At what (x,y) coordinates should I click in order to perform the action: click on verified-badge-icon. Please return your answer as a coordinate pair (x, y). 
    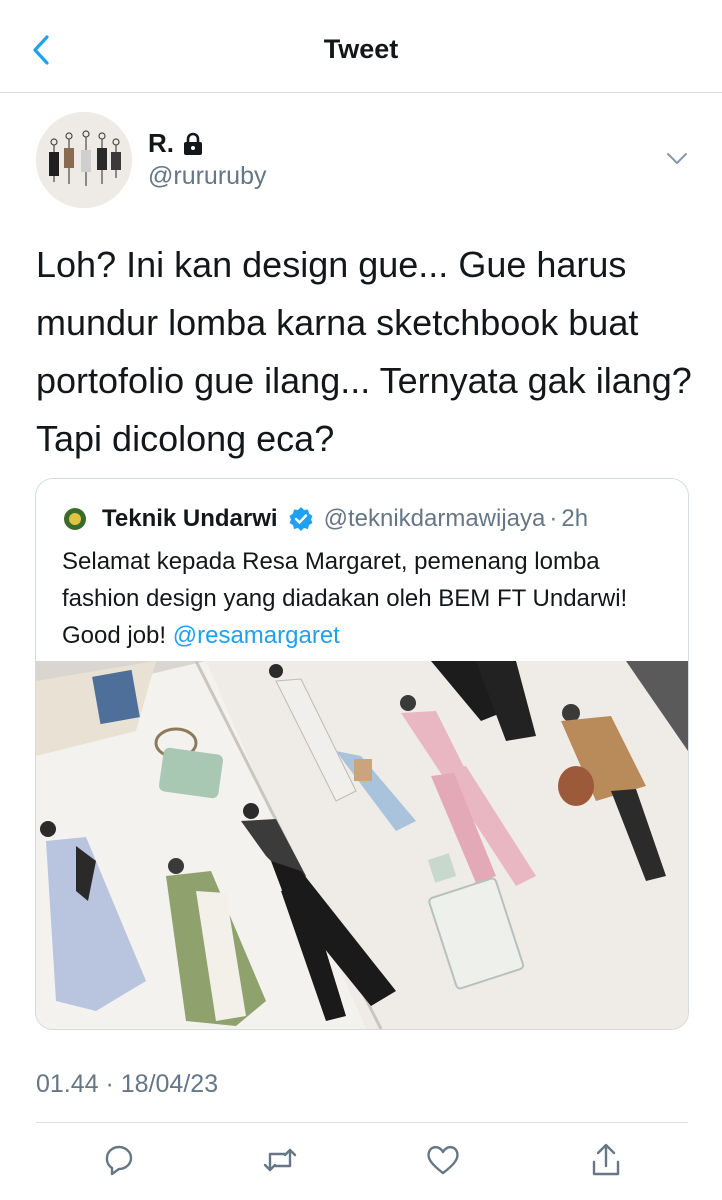
    Looking at the image, I should click on (301, 519).